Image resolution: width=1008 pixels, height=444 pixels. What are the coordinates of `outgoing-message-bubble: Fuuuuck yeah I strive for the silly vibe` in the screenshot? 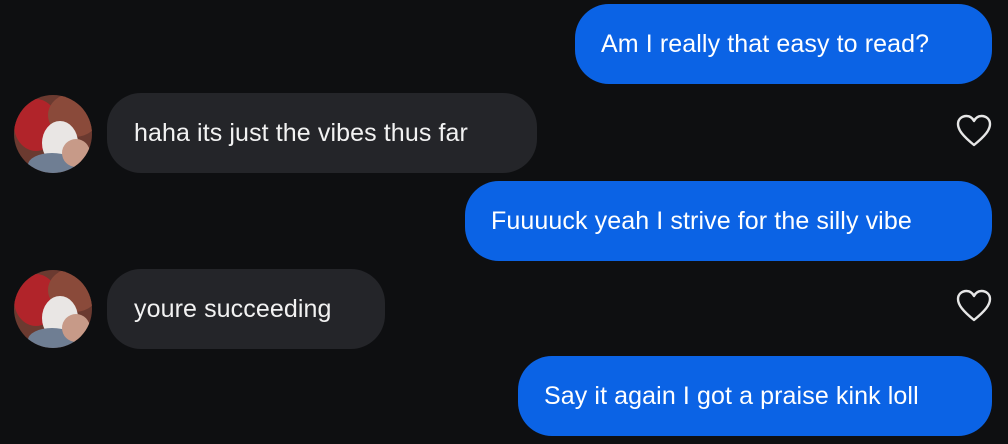 It's located at (728, 221).